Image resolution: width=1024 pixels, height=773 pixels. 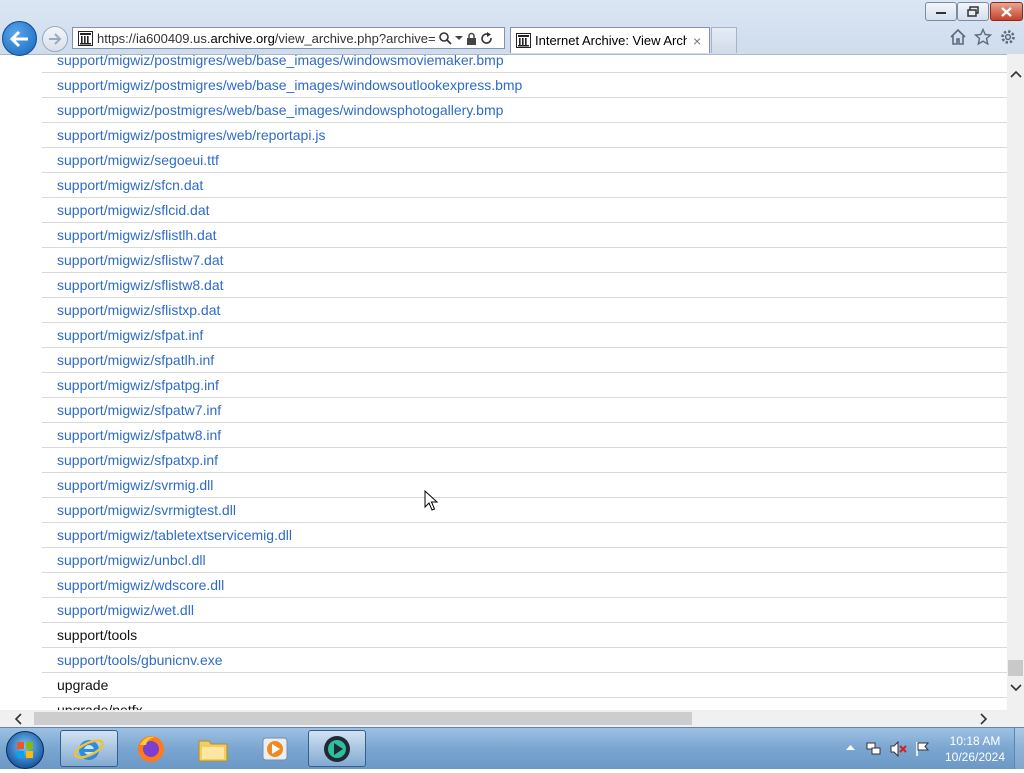 What do you see at coordinates (724, 40) in the screenshot?
I see `new-tab-button` at bounding box center [724, 40].